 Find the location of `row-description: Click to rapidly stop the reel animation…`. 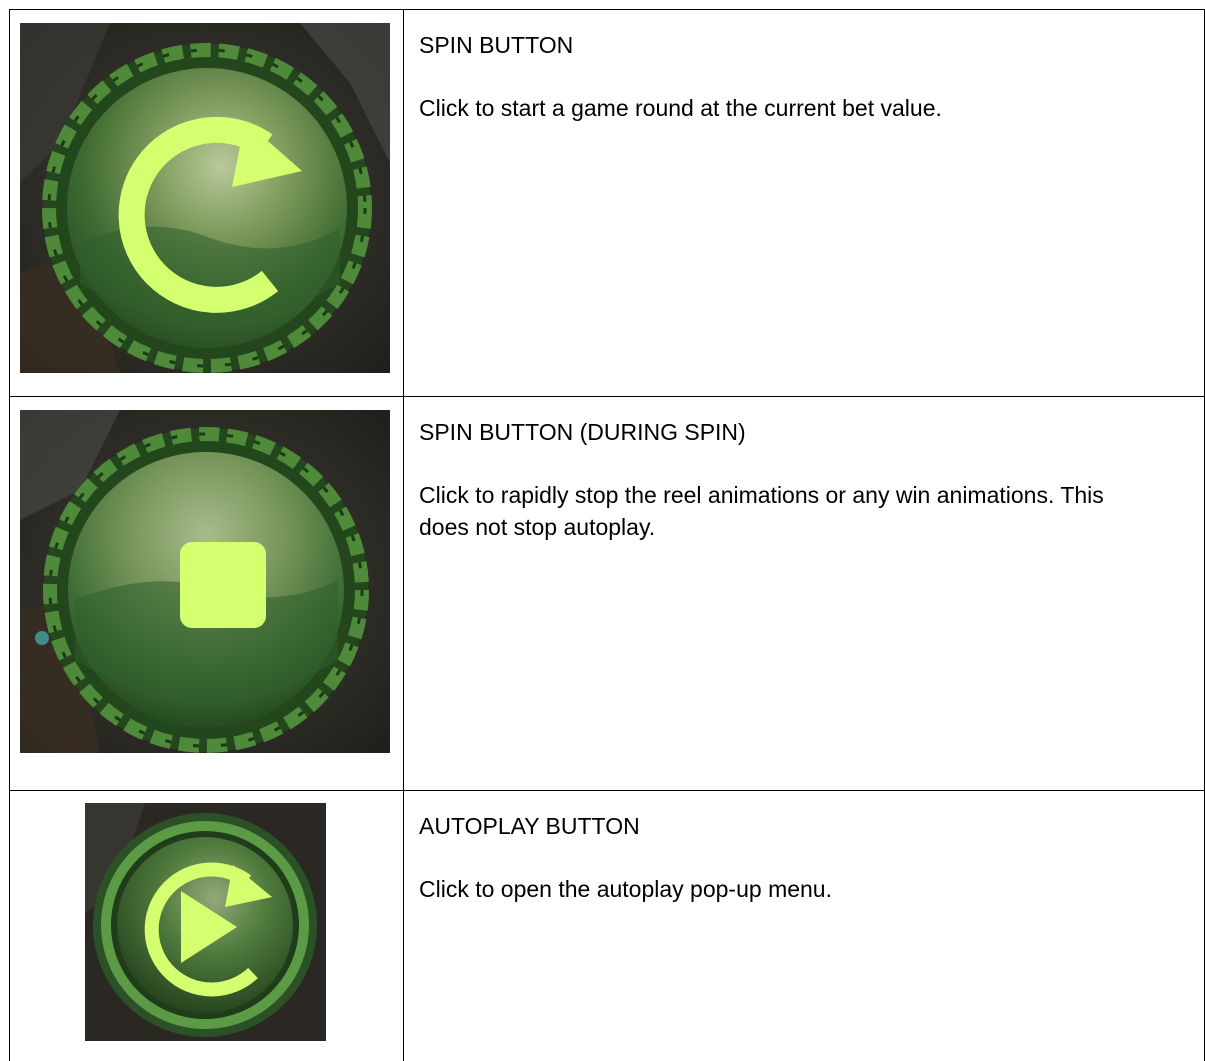

row-description: Click to rapidly stop the reel animation… is located at coordinates (779, 511).